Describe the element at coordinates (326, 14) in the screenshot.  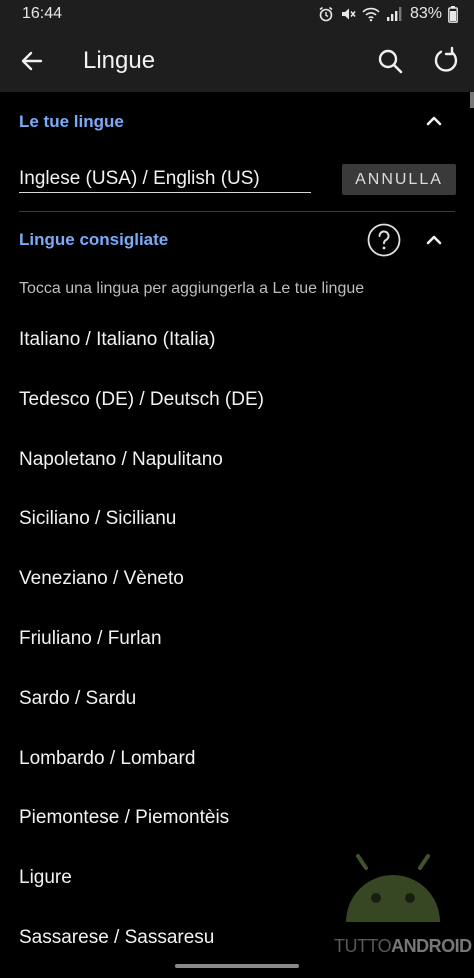
I see `alarm-icon` at that location.